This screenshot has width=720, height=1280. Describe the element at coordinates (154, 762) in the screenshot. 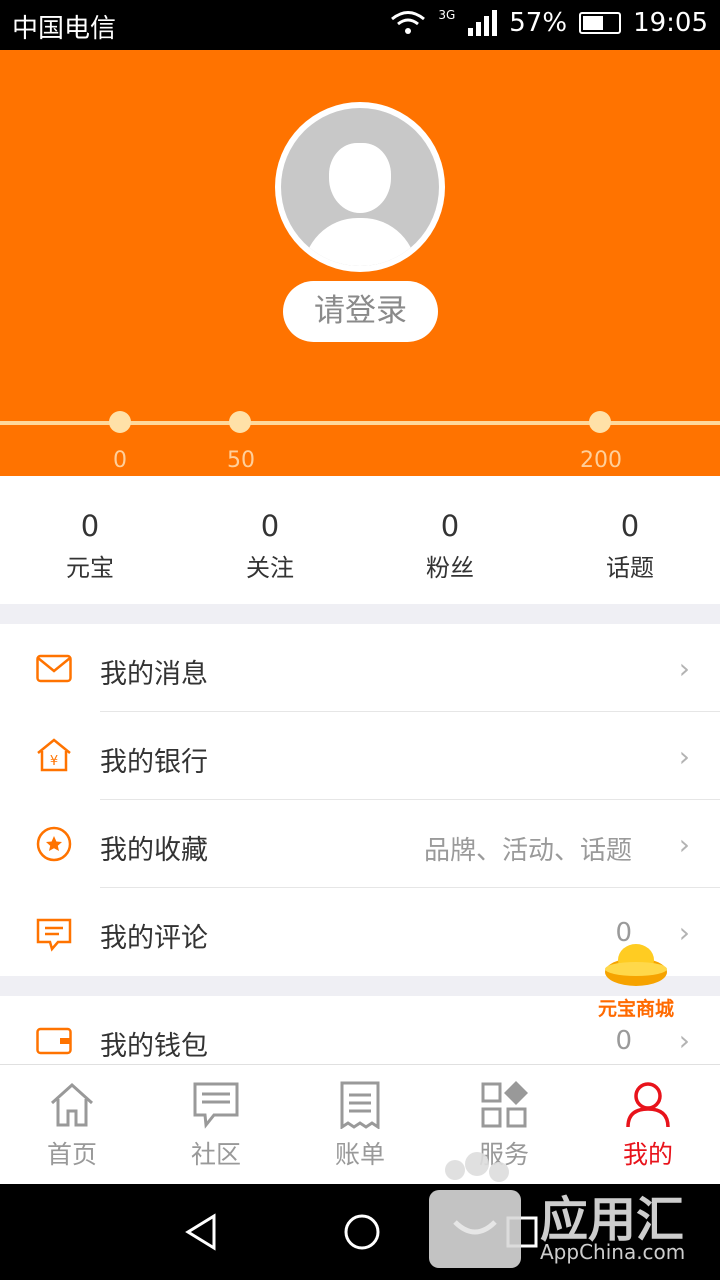

I see `menu-label: 我的银行` at that location.